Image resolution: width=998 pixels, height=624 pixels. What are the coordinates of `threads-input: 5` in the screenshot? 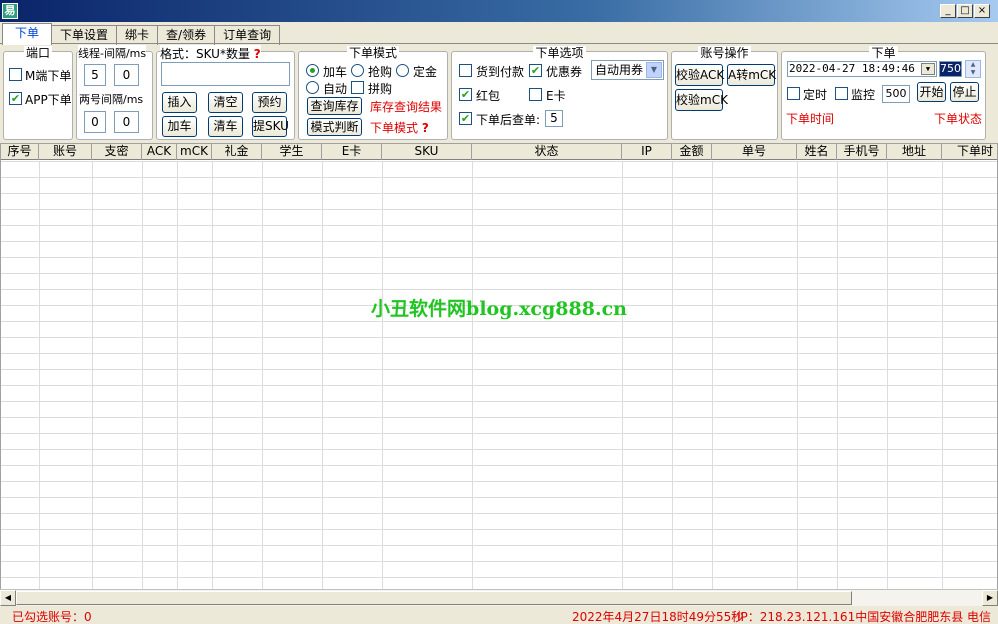 It's located at (95, 75).